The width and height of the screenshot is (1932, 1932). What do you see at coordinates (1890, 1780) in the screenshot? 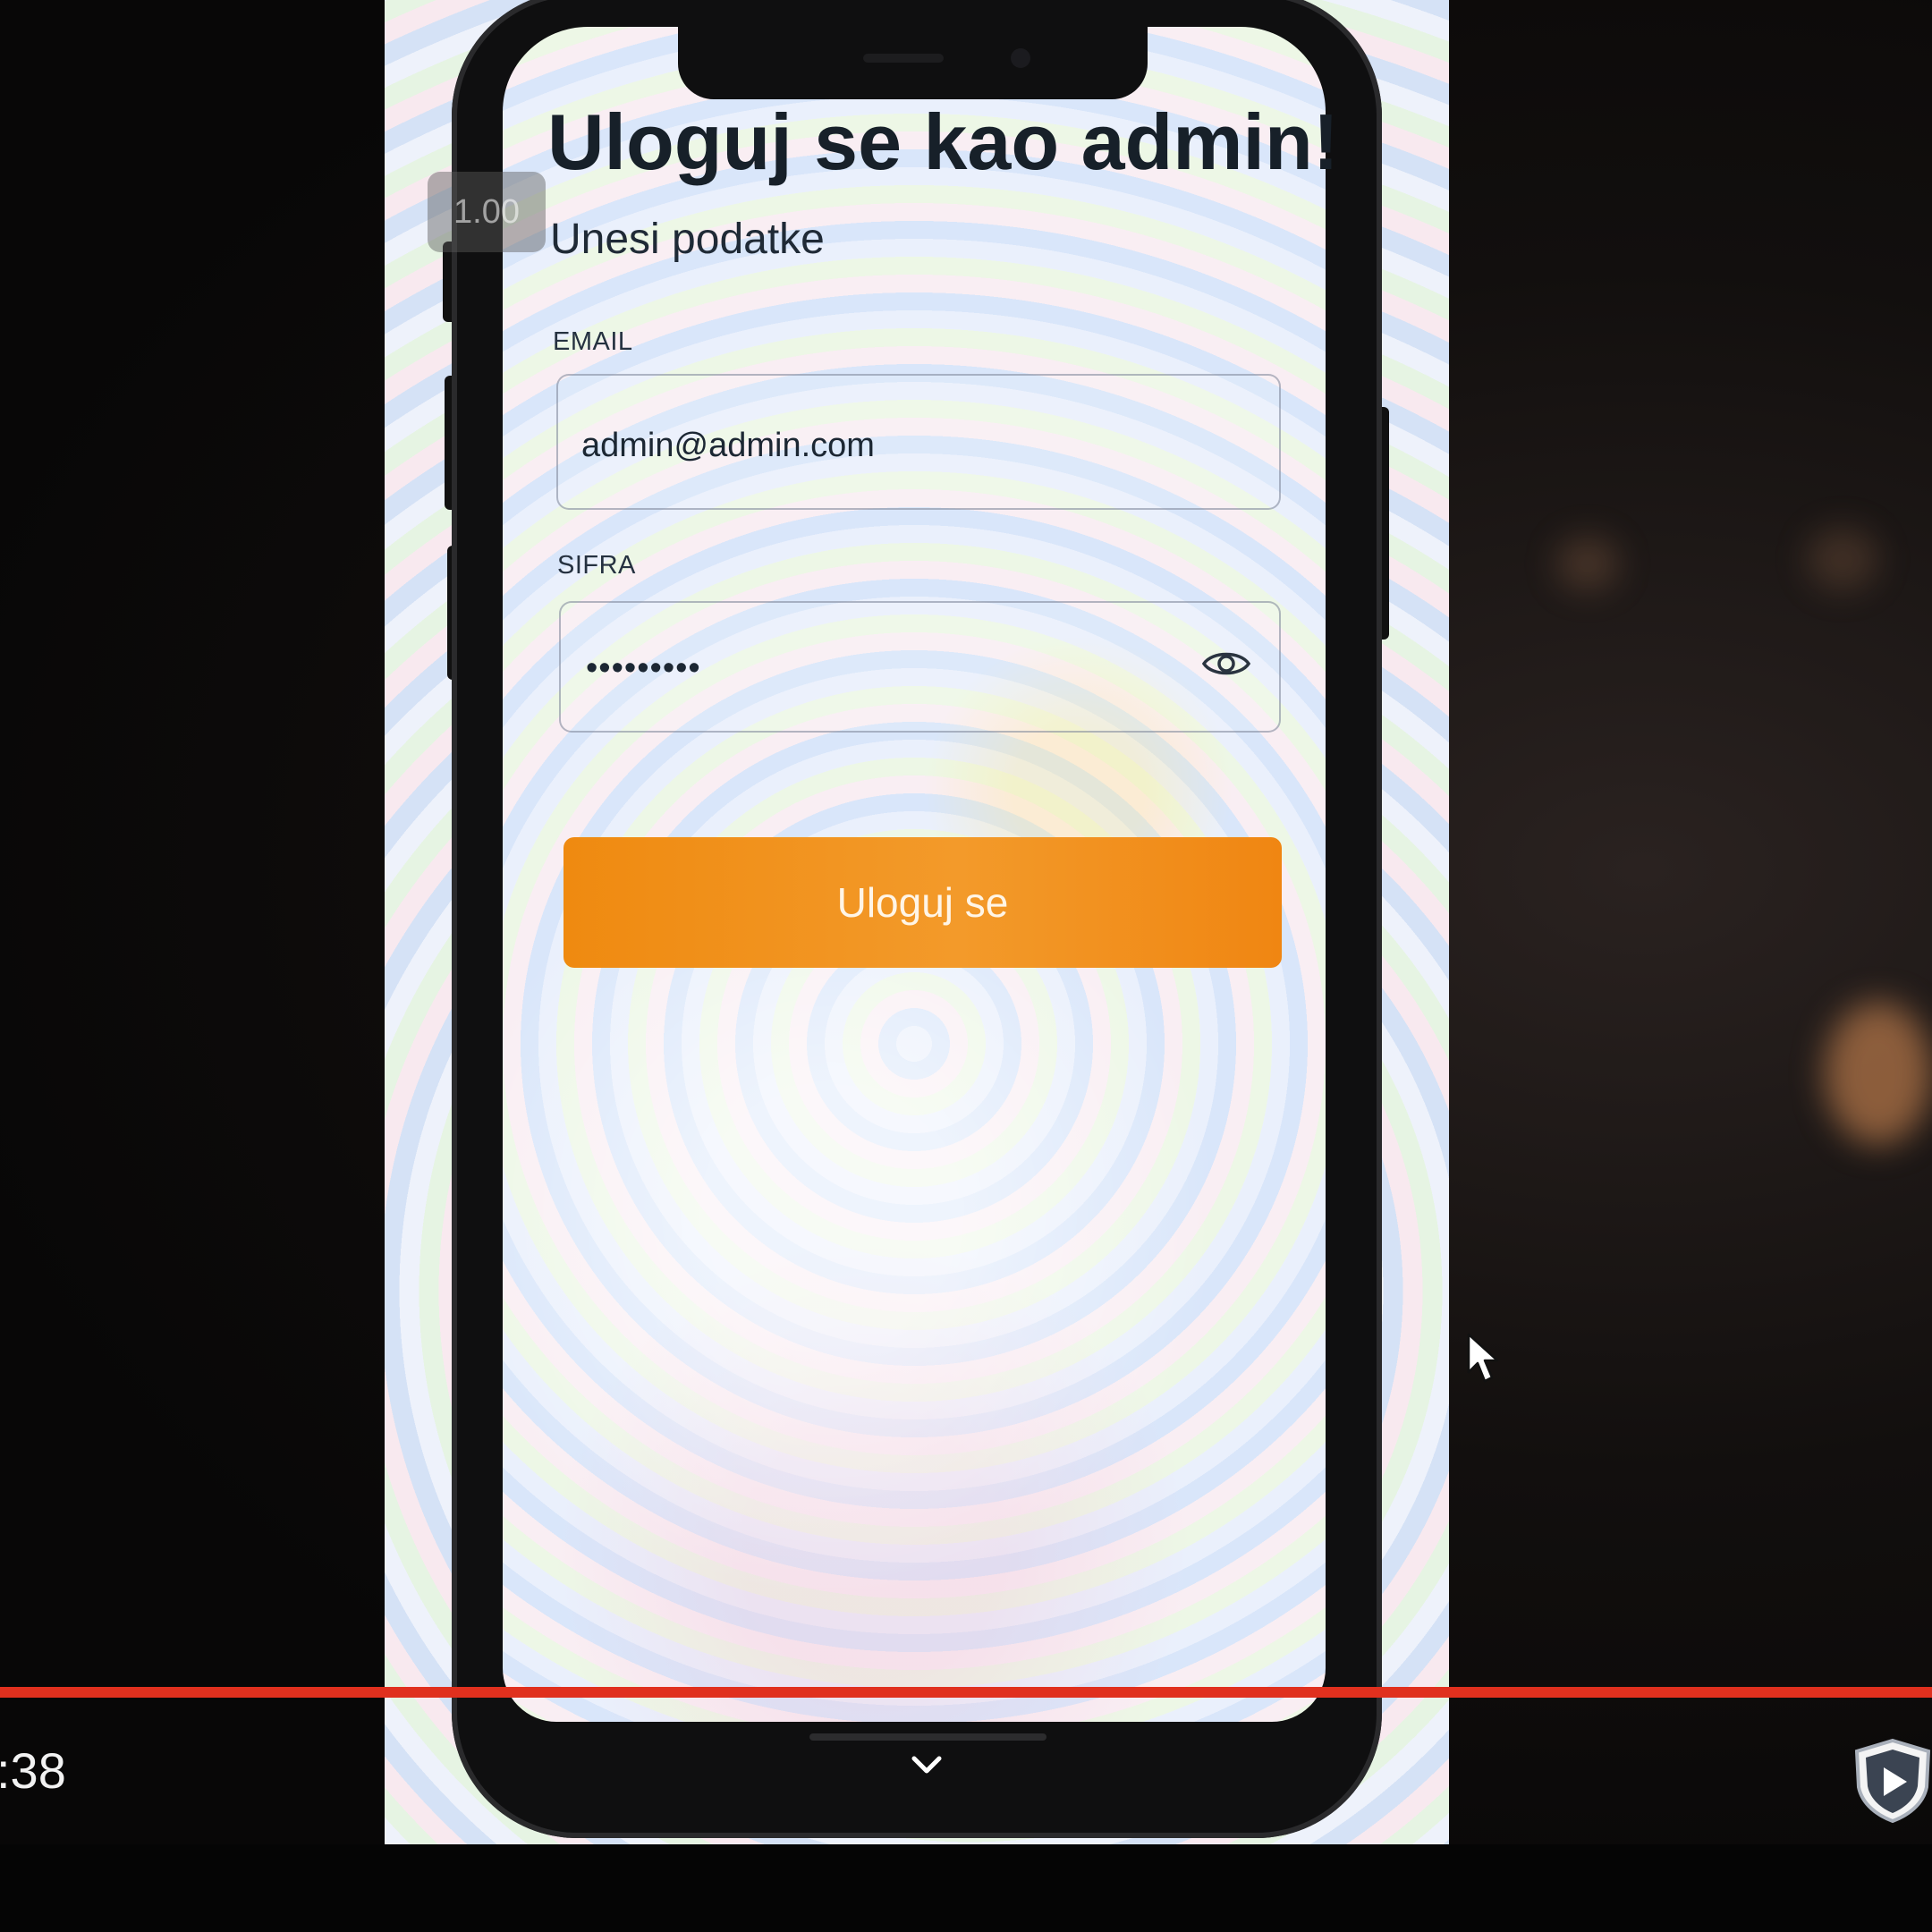
I see `shield-play-icon` at bounding box center [1890, 1780].